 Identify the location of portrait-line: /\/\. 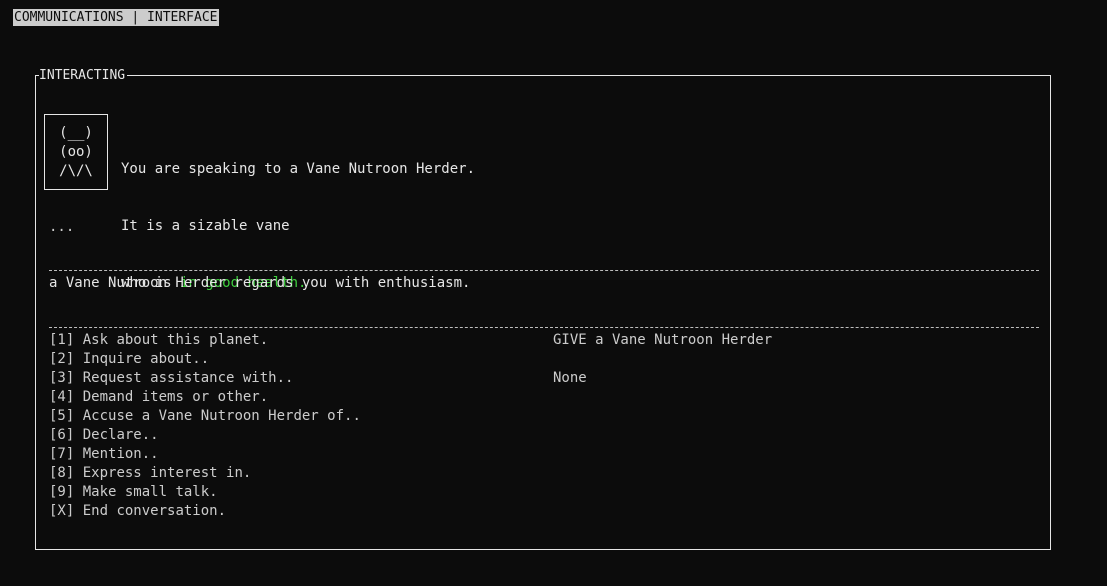
(76, 170).